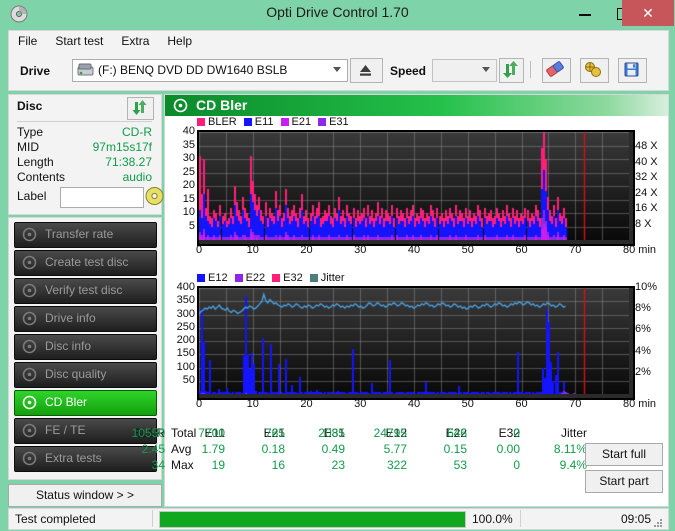 This screenshot has height=531, width=675. I want to click on sidebar-item-disc-info: Disc info, so click(85, 347).